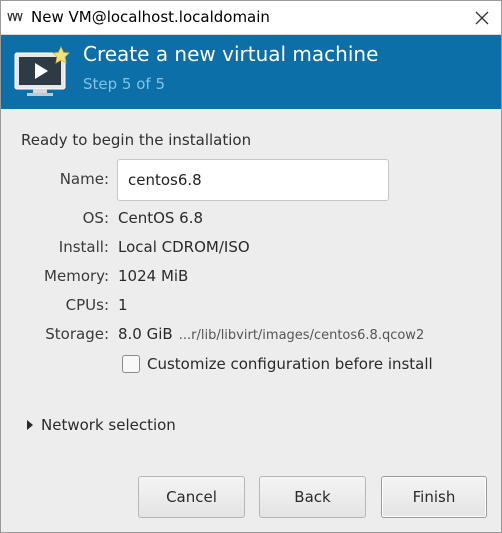 The image size is (502, 533). Describe the element at coordinates (16, 17) in the screenshot. I see `virt-manager-icon` at that location.